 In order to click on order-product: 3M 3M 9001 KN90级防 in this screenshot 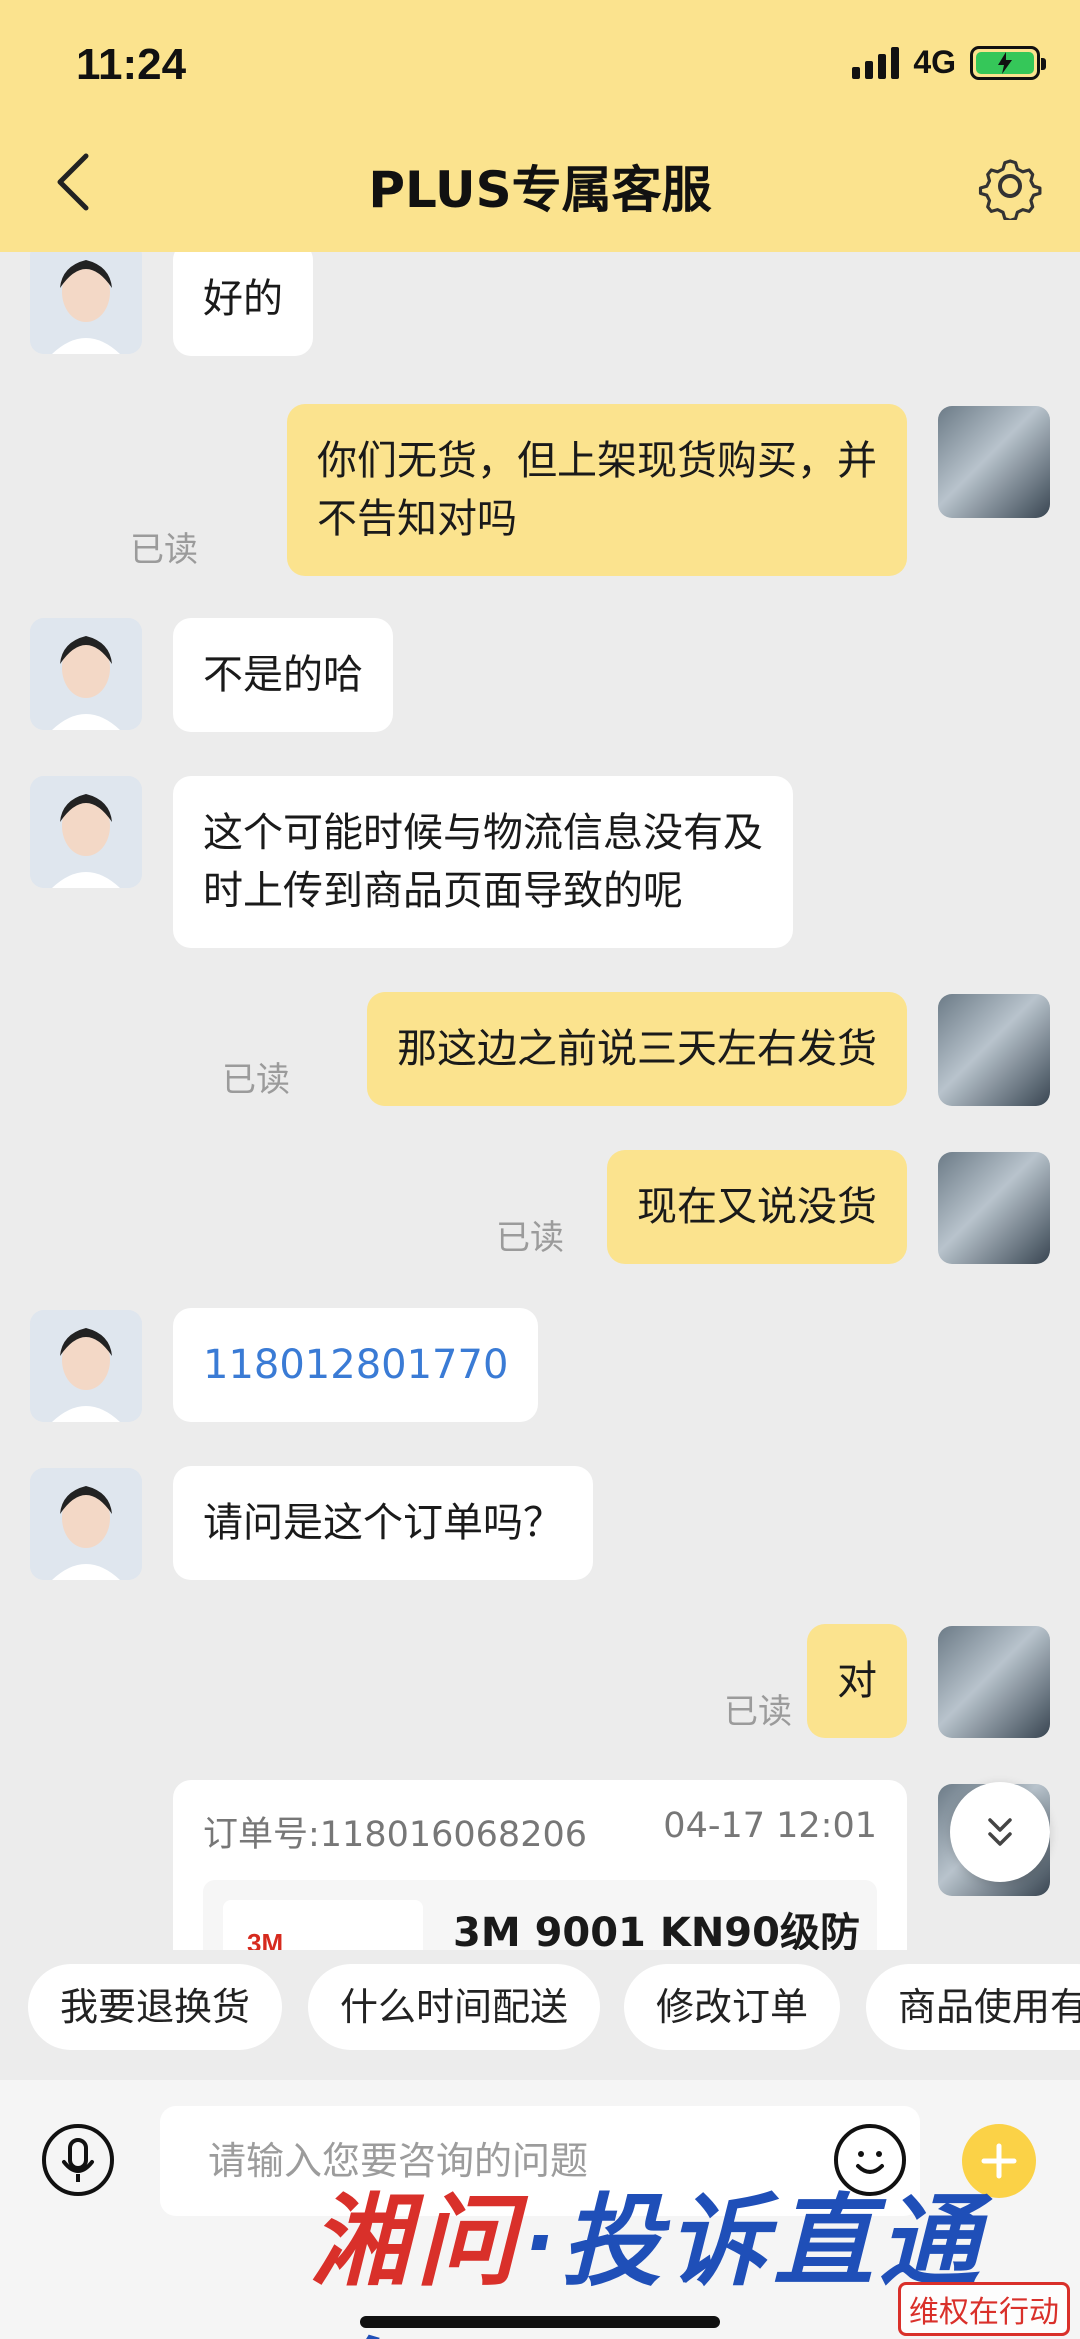, I will do `click(540, 1915)`.